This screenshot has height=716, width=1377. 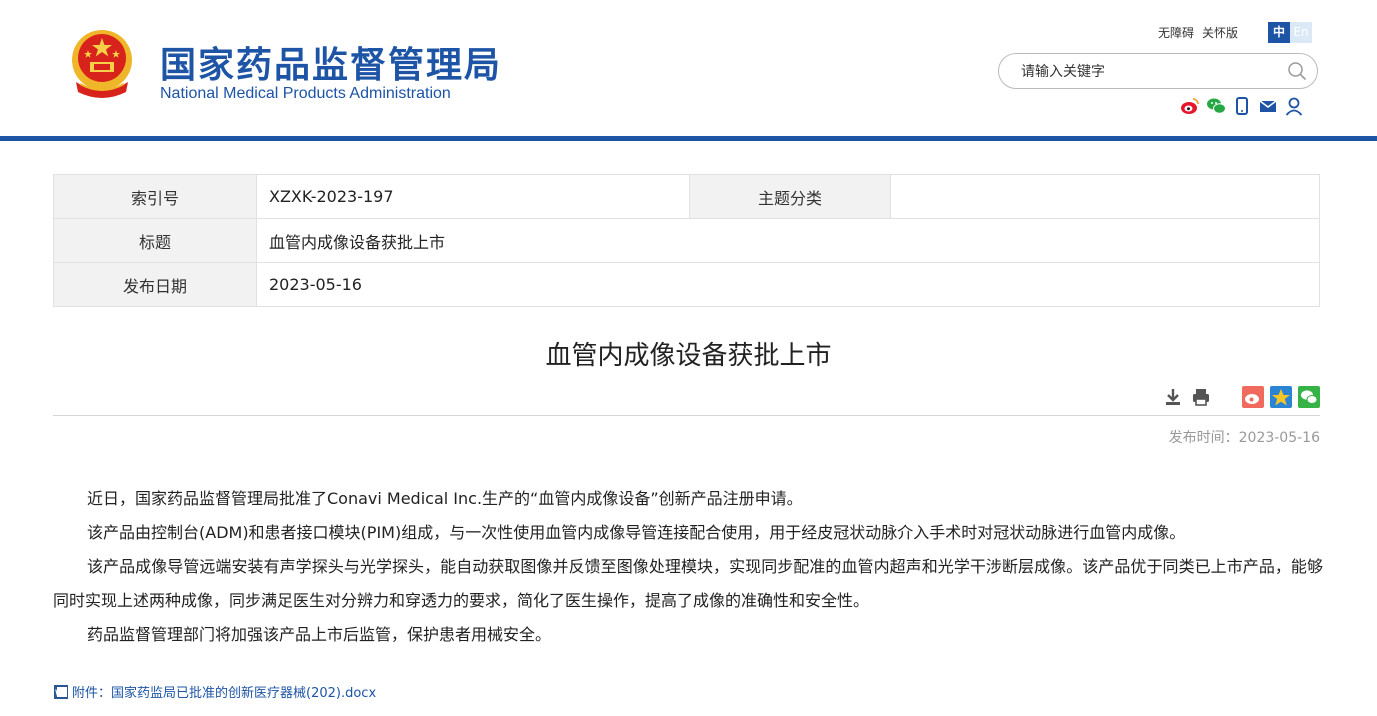 What do you see at coordinates (319, 634) in the screenshot?
I see `article-paragraph: 药品监督管理部门将加强该产品上市后监管，保护患者用械安全。` at bounding box center [319, 634].